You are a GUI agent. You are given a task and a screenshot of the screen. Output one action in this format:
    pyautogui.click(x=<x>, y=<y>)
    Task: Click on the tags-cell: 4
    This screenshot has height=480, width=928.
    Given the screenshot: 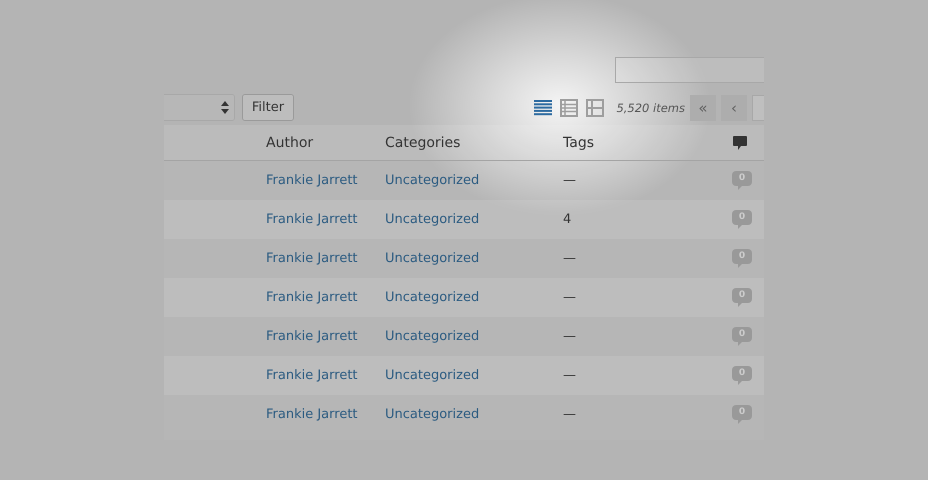 What is the action you would take?
    pyautogui.click(x=567, y=219)
    